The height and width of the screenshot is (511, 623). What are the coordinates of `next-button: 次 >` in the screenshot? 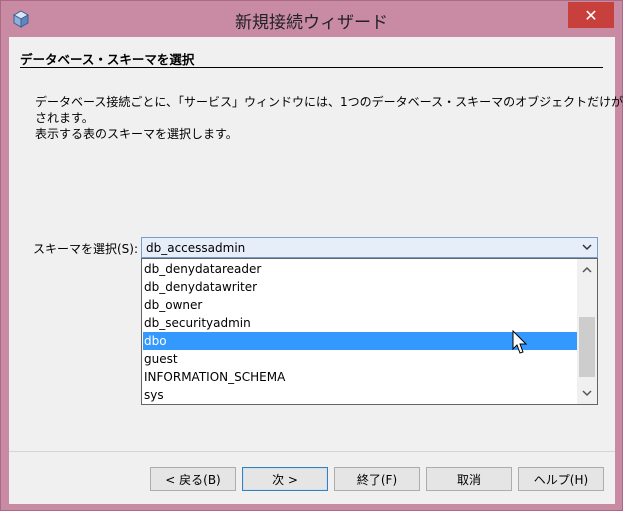 It's located at (285, 479).